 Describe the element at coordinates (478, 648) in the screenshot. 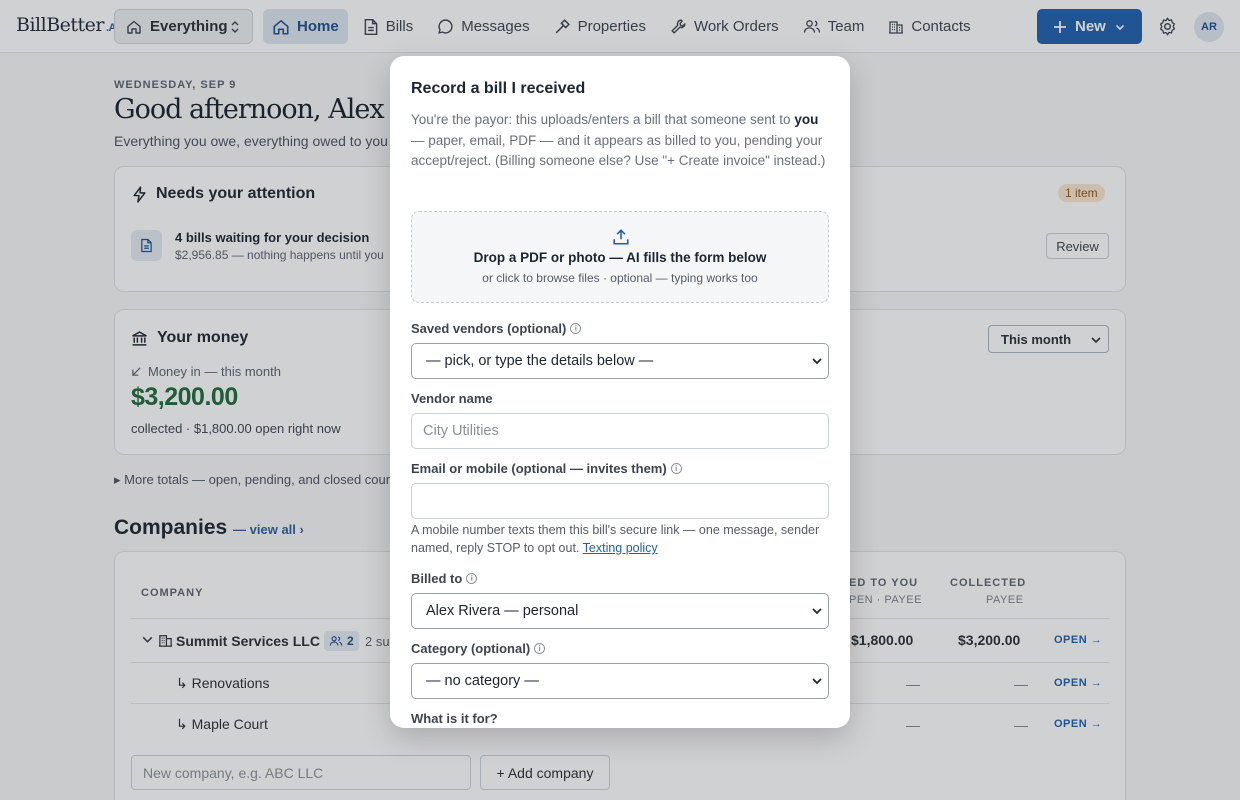

I see `category-label: Category (optional) i` at that location.